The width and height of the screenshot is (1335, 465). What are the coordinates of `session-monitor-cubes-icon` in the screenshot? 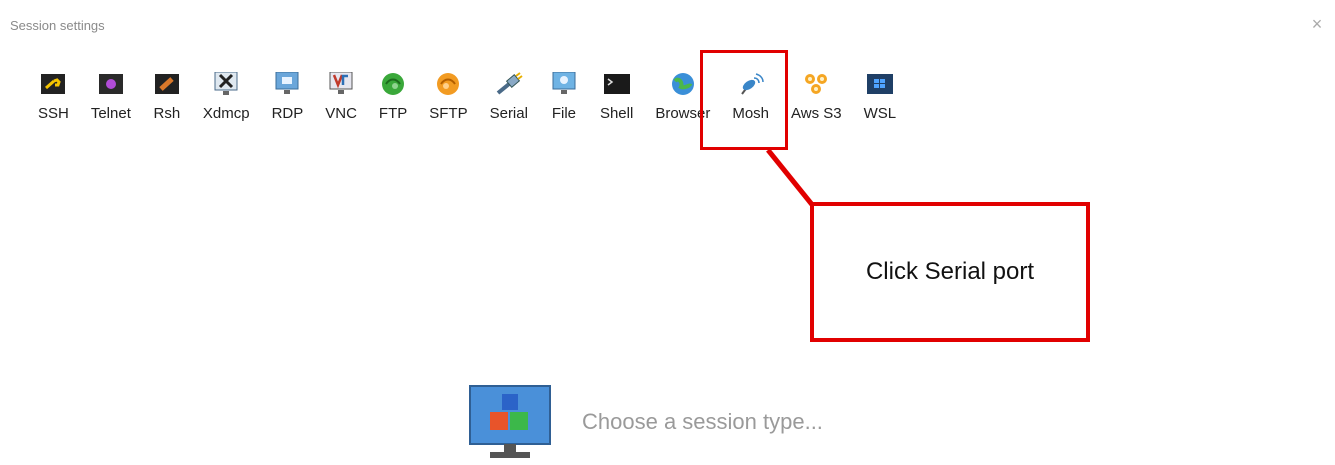 It's located at (510, 422).